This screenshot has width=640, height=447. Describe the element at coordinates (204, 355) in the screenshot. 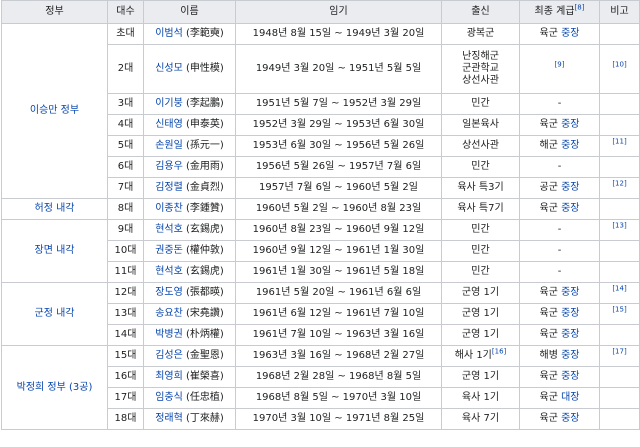

I see `hanja-text: (金聖恩)` at that location.